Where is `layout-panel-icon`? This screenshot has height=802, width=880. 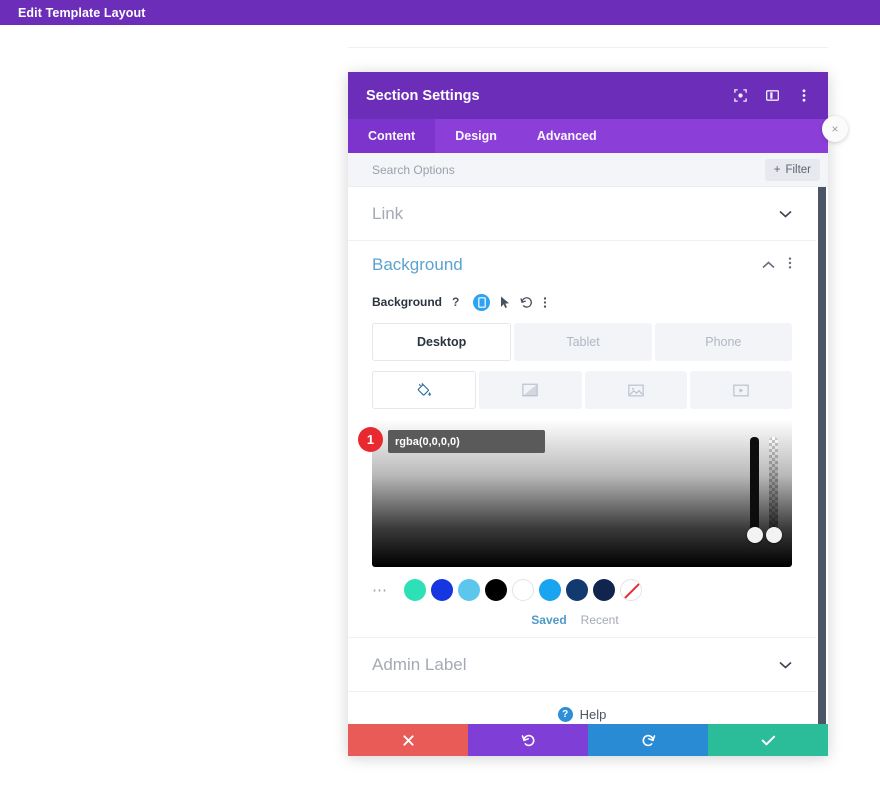
layout-panel-icon is located at coordinates (772, 96).